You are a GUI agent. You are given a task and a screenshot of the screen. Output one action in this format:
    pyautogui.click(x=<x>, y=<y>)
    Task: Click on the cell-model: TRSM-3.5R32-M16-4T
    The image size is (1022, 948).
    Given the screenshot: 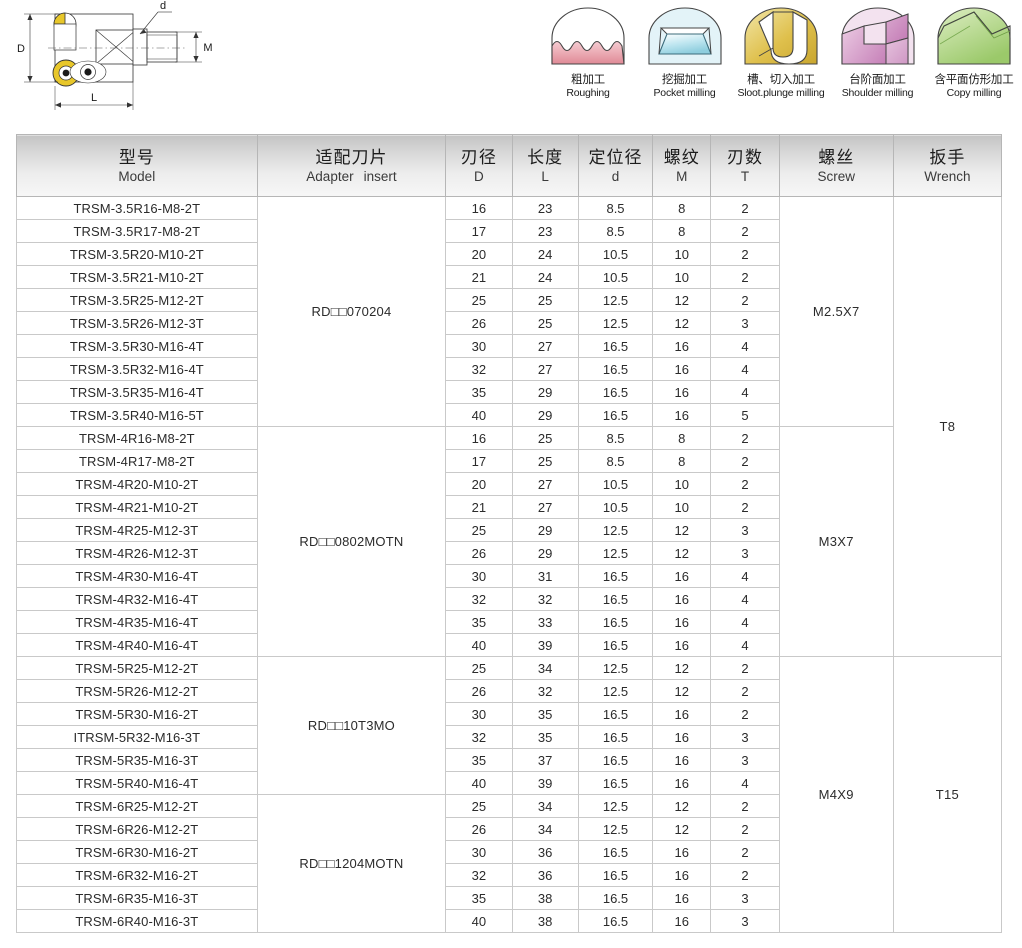 What is the action you would take?
    pyautogui.click(x=137, y=369)
    